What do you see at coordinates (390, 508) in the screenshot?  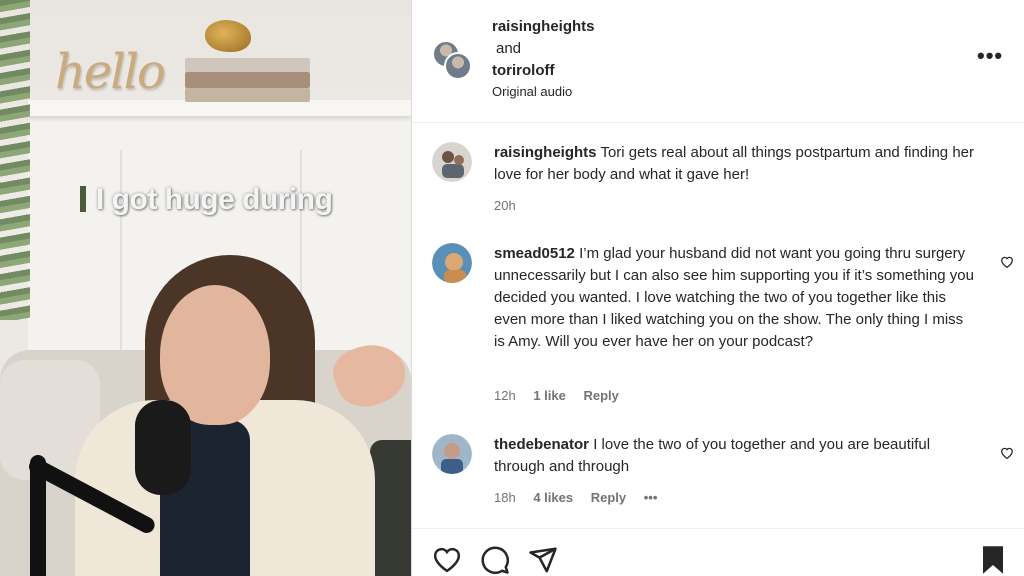 I see `sofa-cushion` at bounding box center [390, 508].